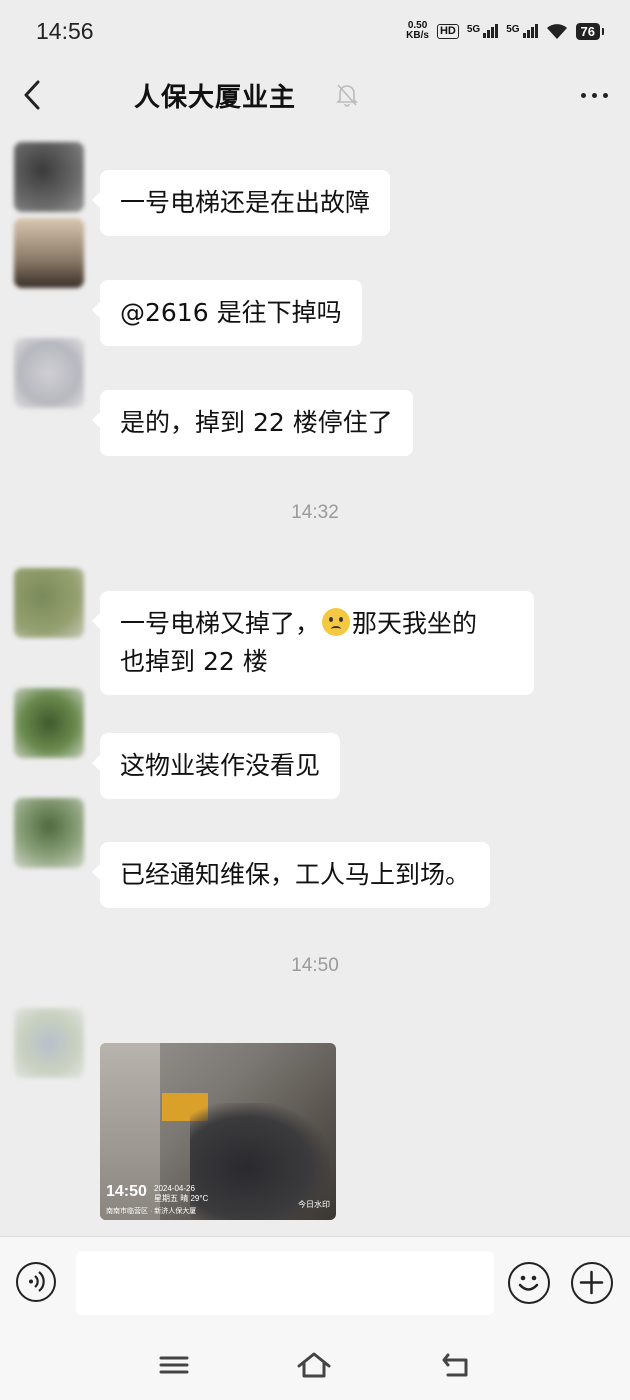  I want to click on back-nav-button, so click(458, 1365).